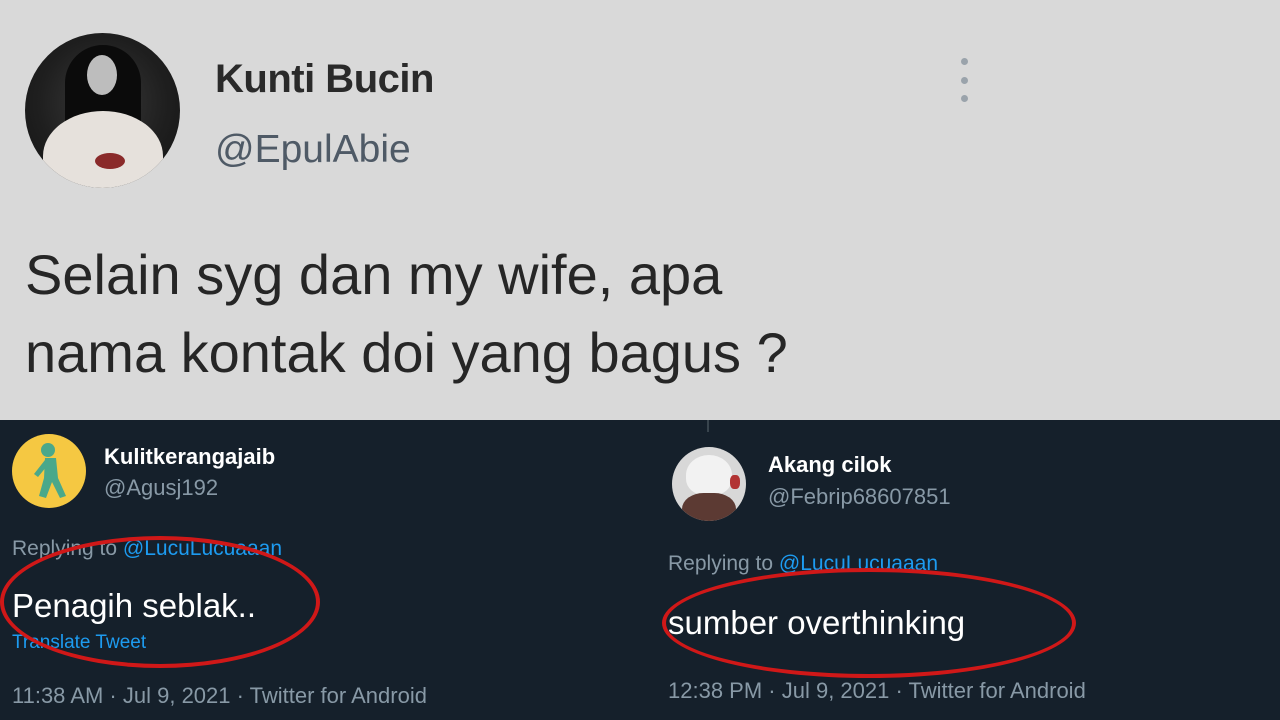  I want to click on main-tweet-text-line-2: nama kontak doi yang bagus ?, so click(406, 352).